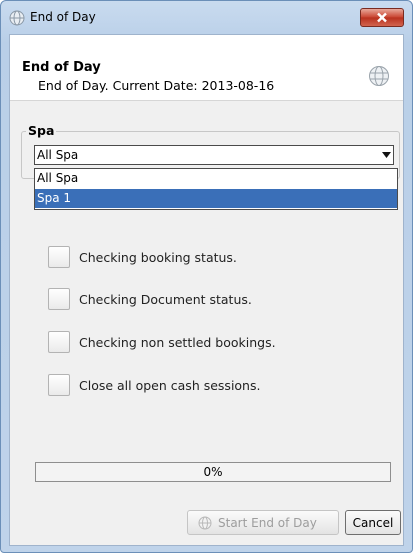  Describe the element at coordinates (165, 299) in the screenshot. I see `check-label: Checking Document status.` at that location.